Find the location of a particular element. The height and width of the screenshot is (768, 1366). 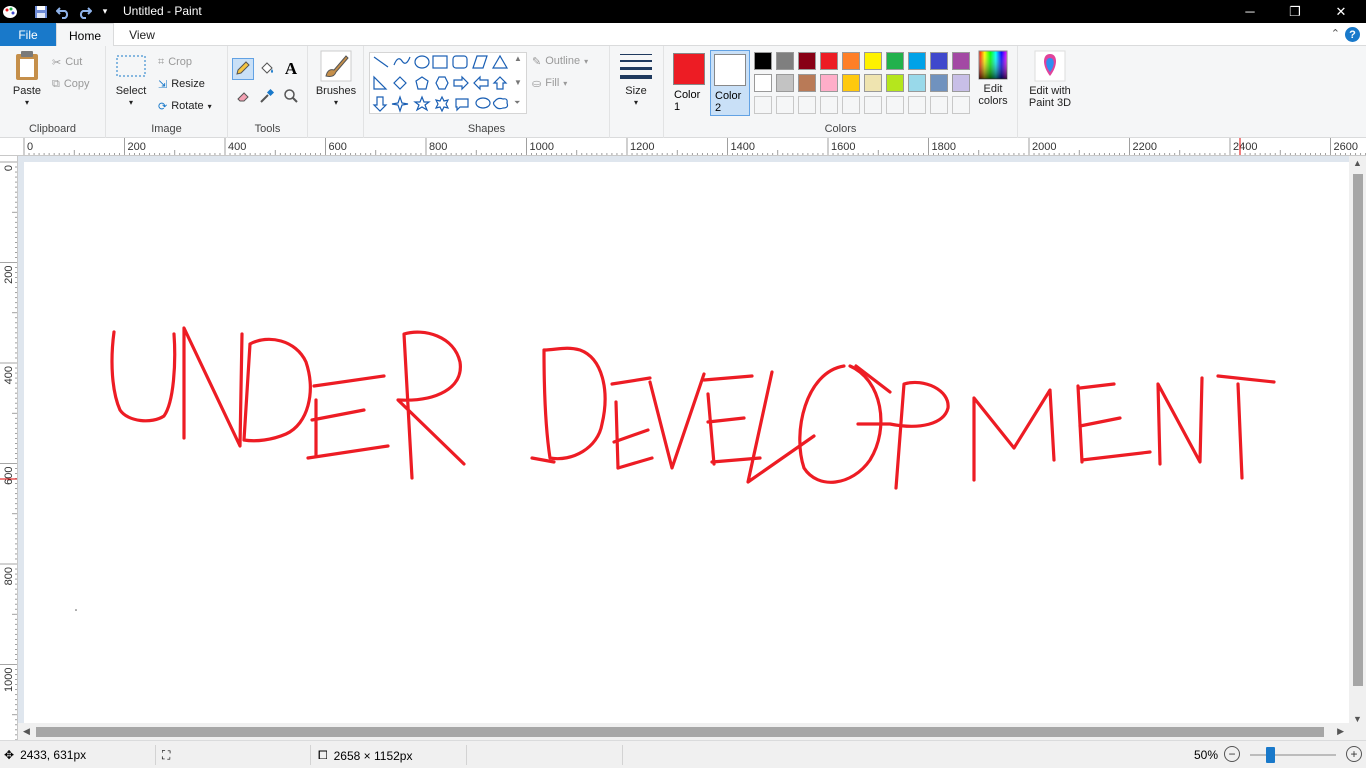

magnifier-icon is located at coordinates (291, 97).